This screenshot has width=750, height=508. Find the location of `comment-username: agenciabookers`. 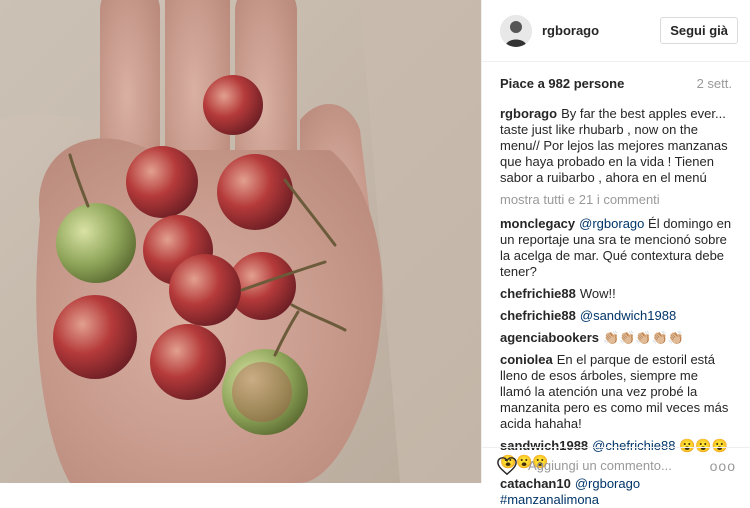

comment-username: agenciabookers is located at coordinates (549, 337).